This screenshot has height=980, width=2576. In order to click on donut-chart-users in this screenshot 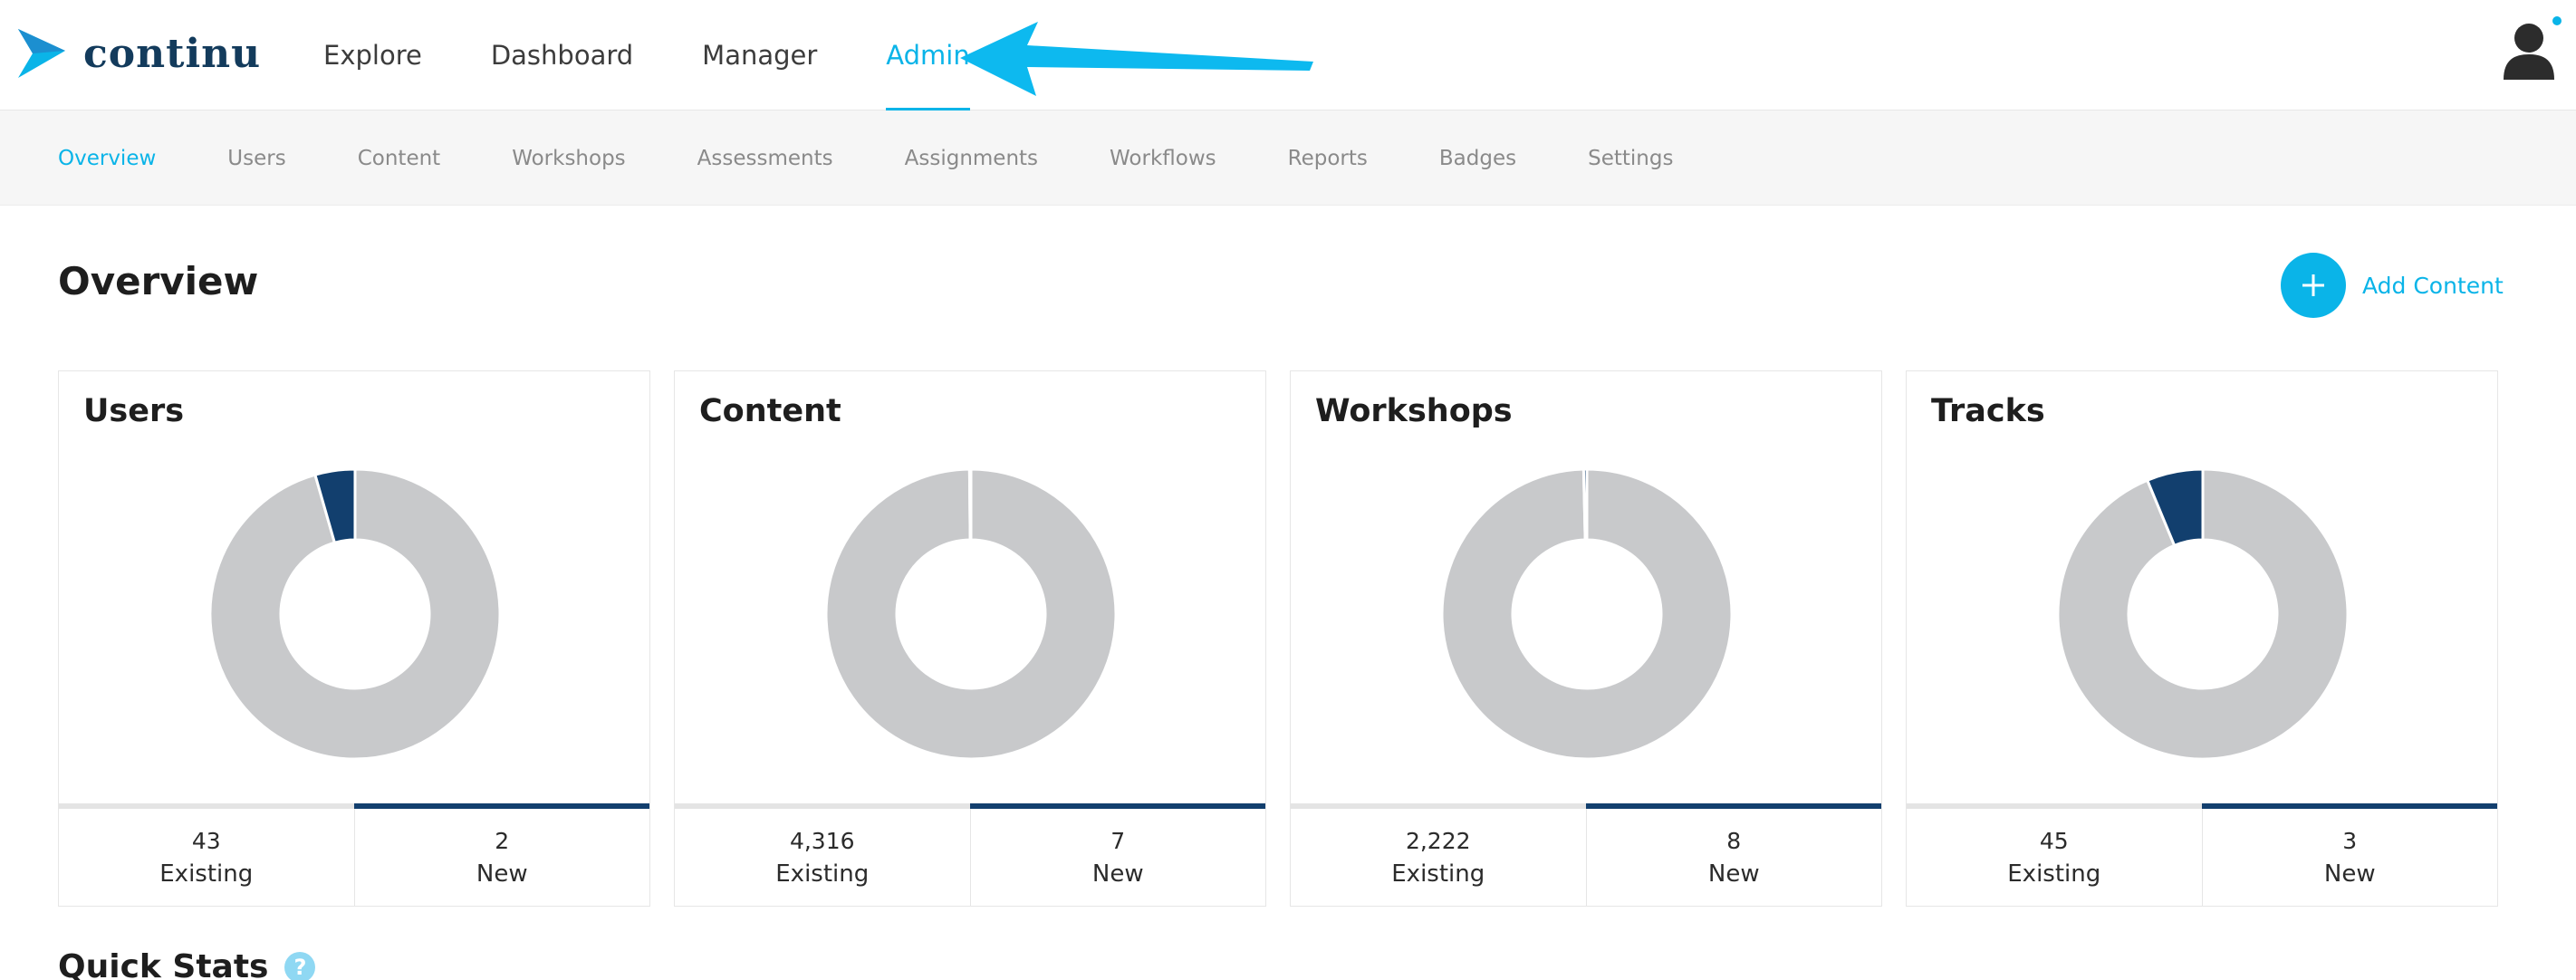, I will do `click(355, 614)`.